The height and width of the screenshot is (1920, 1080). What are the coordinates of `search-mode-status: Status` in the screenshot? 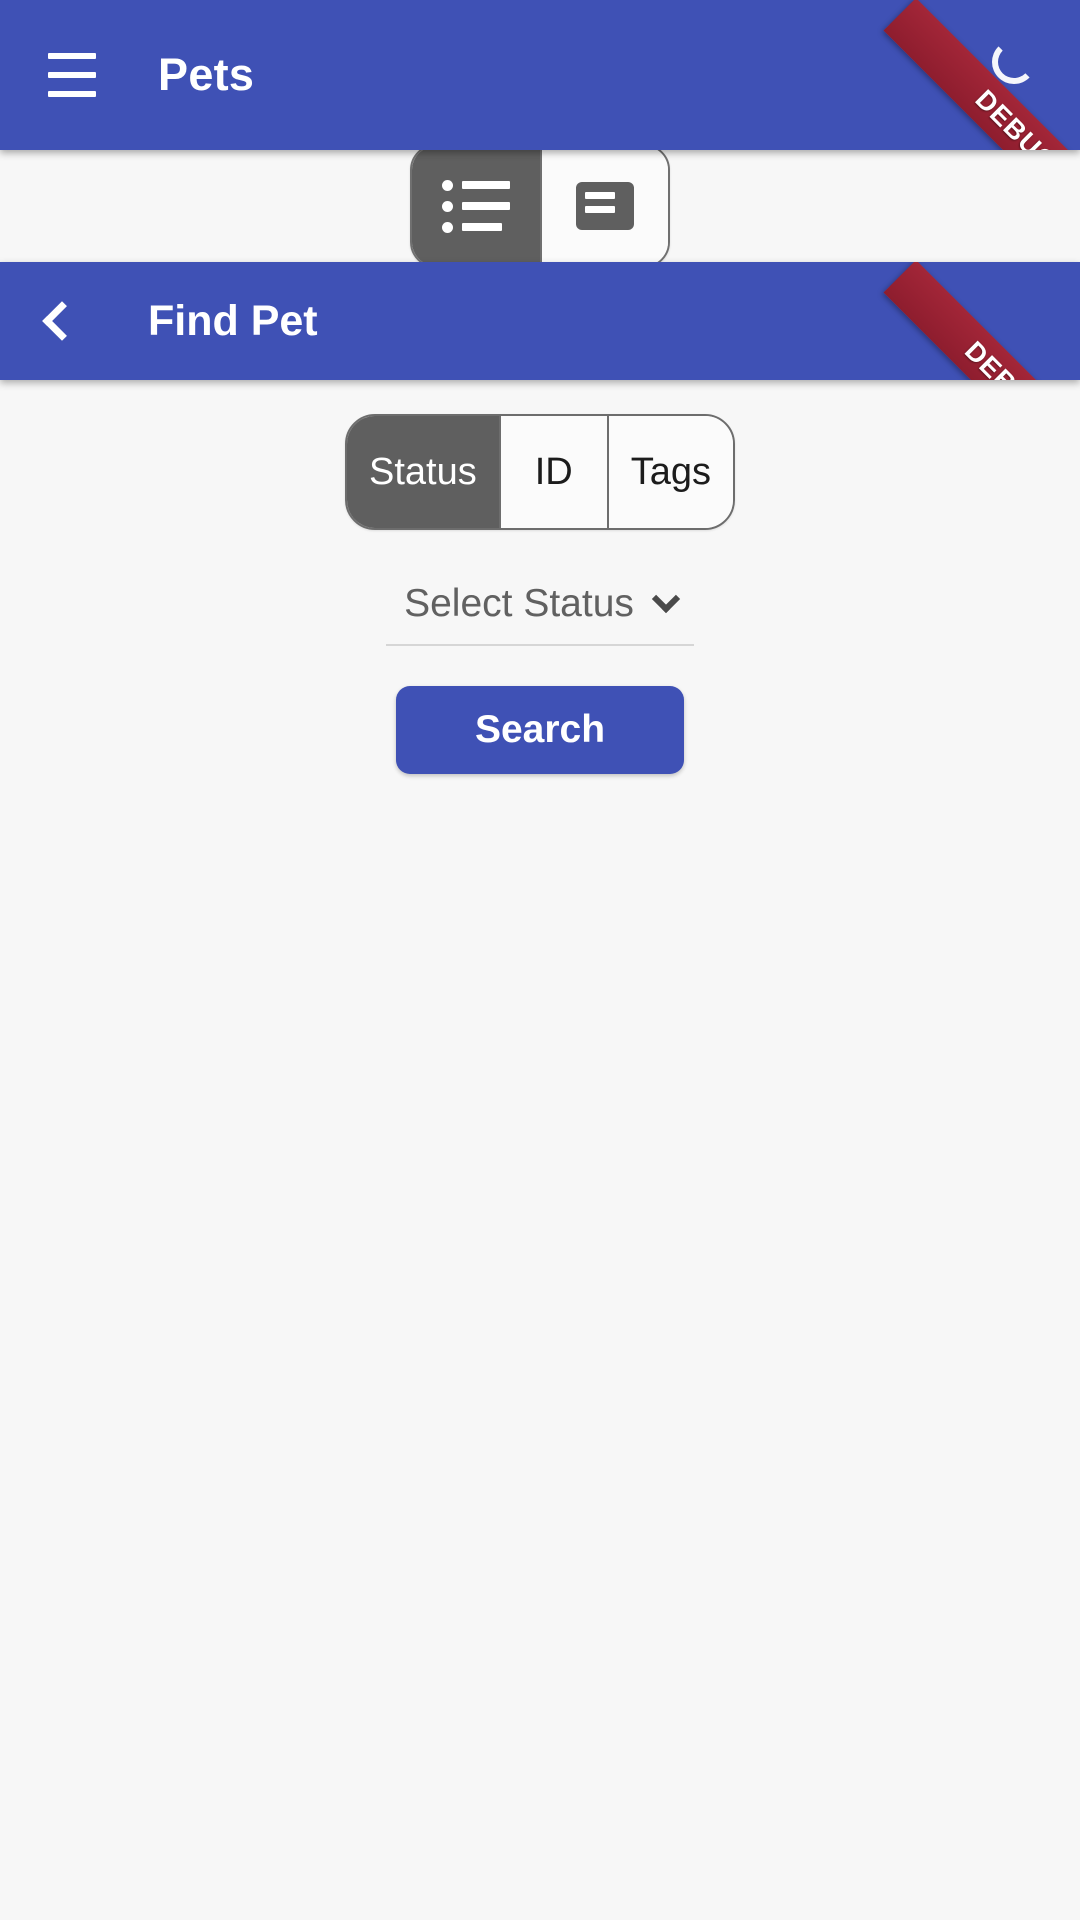 It's located at (422, 472).